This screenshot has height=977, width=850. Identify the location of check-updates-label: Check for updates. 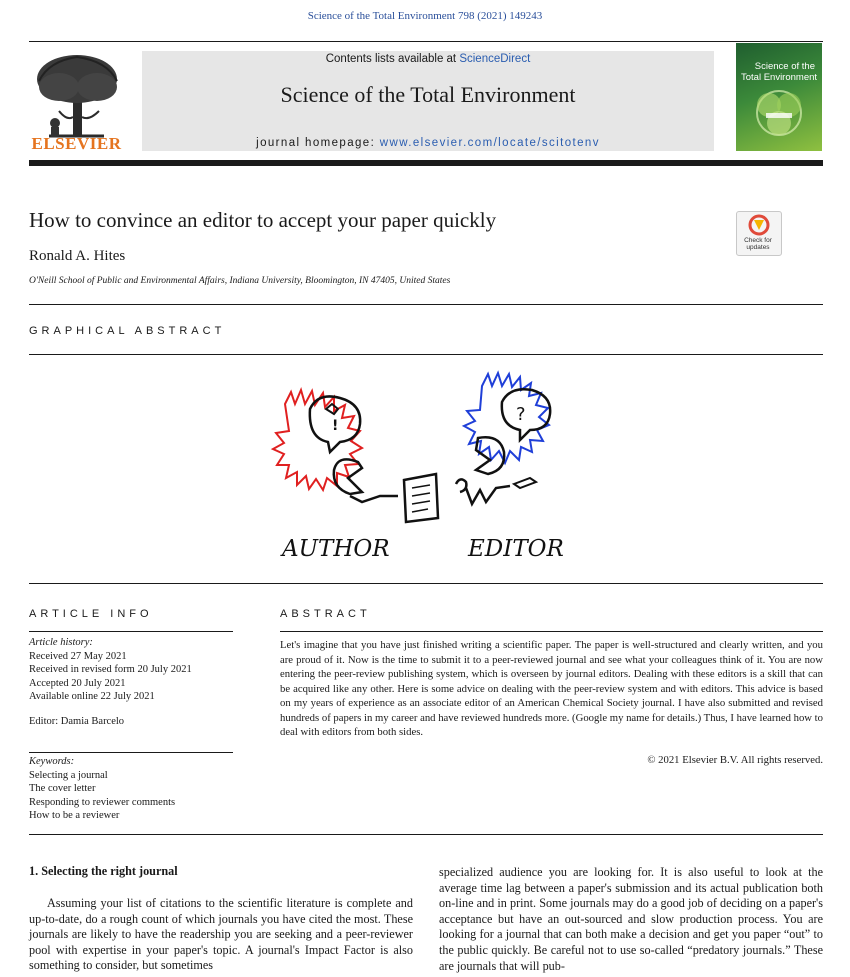
(758, 244).